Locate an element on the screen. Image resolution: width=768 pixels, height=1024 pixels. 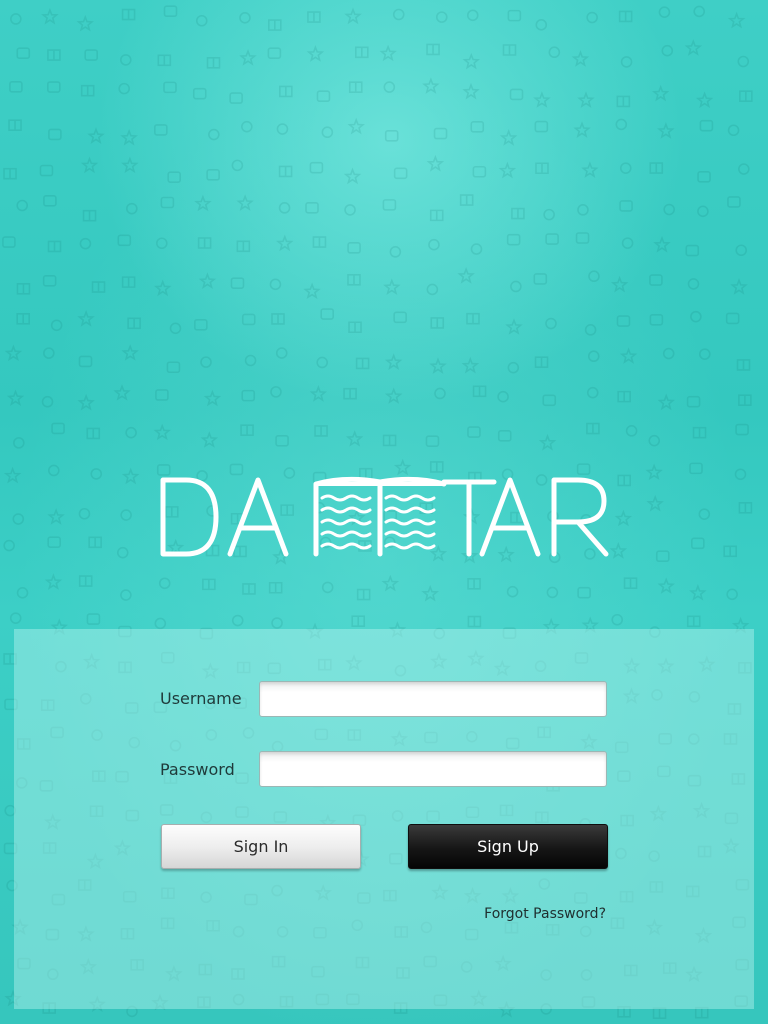
username-input is located at coordinates (433, 699).